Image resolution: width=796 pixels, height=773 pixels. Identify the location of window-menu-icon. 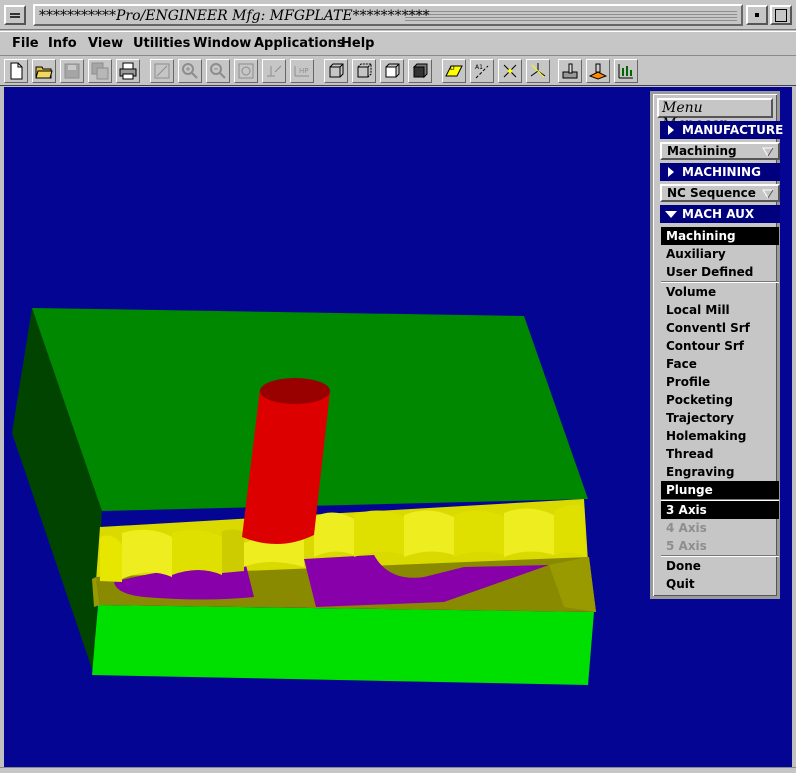
(15, 15).